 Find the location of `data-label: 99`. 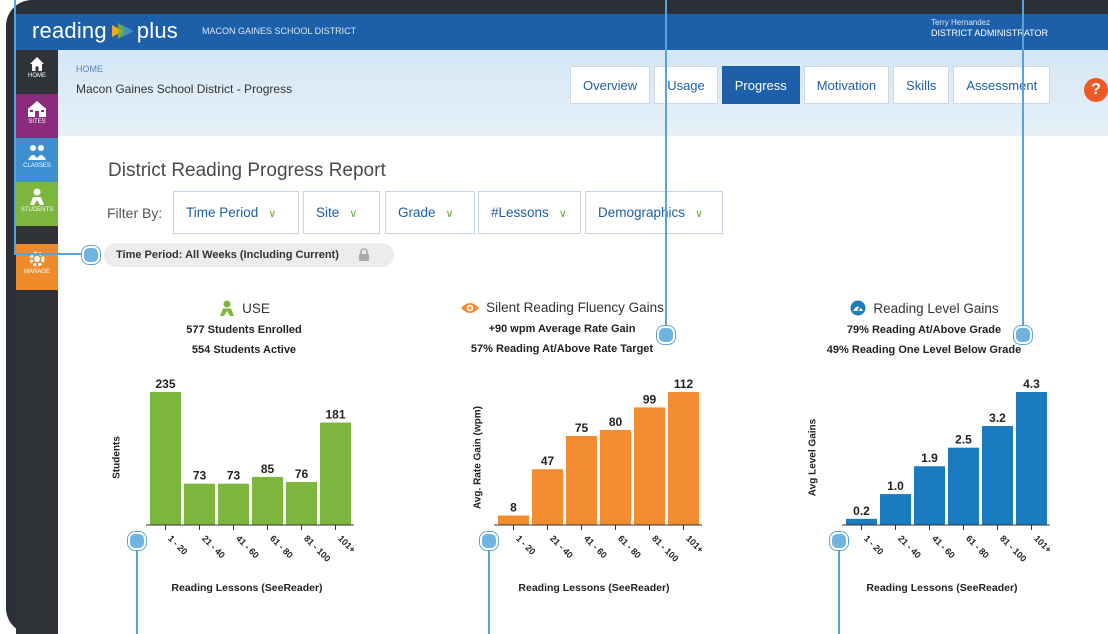

data-label: 99 is located at coordinates (650, 399).